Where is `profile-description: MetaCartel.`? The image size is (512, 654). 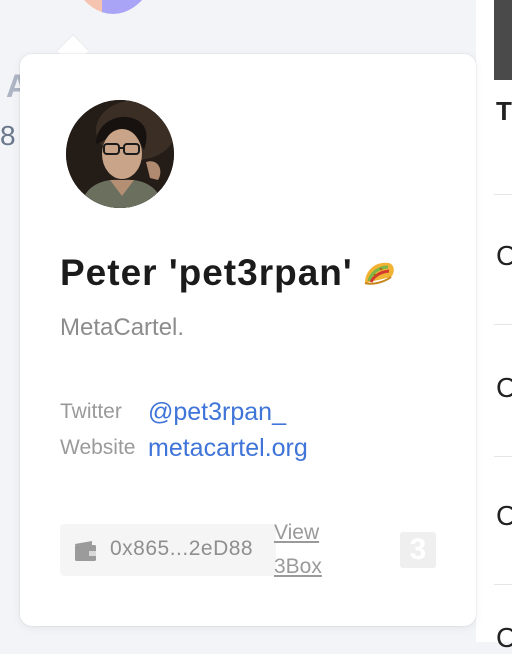
profile-description: MetaCartel. is located at coordinates (122, 327).